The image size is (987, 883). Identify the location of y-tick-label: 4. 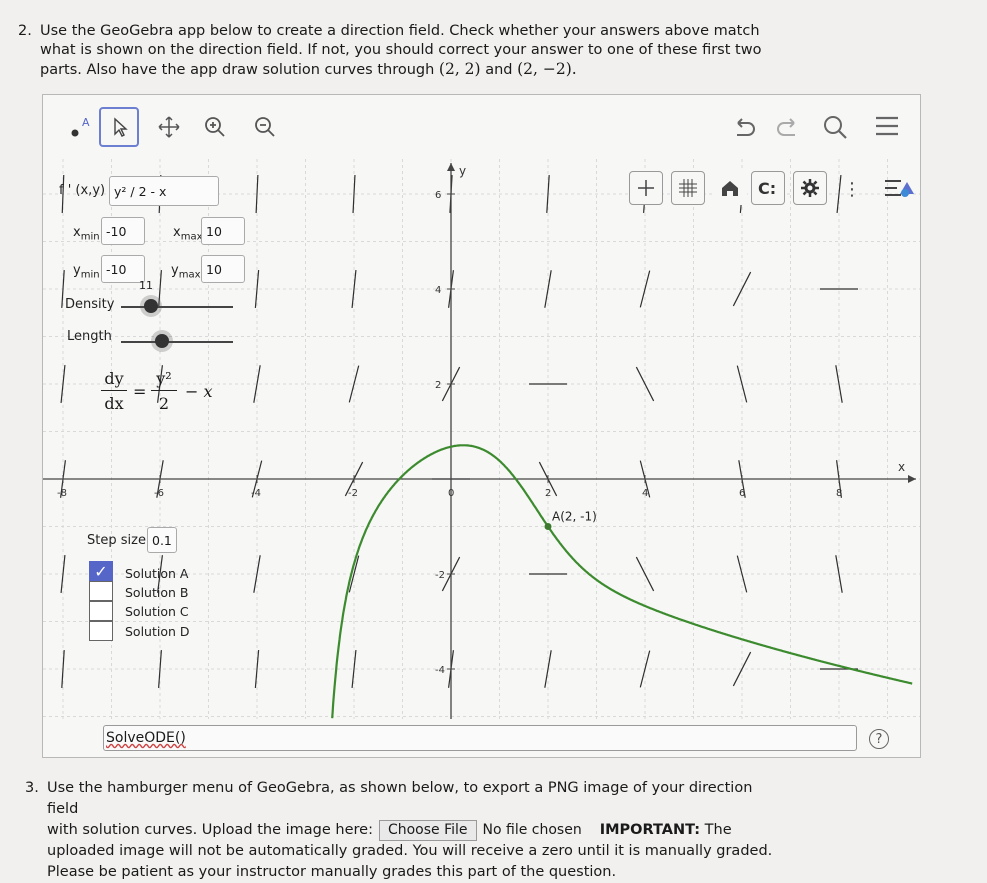
(438, 290).